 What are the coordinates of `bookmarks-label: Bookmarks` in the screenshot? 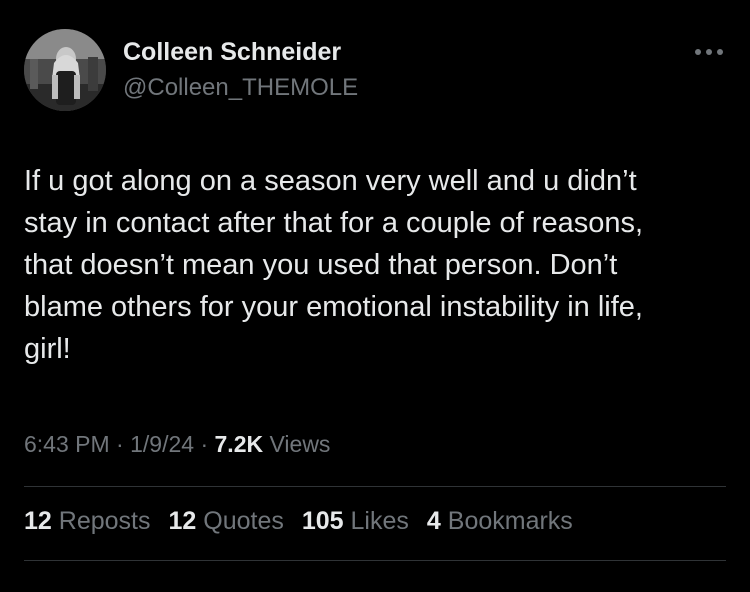 It's located at (510, 521).